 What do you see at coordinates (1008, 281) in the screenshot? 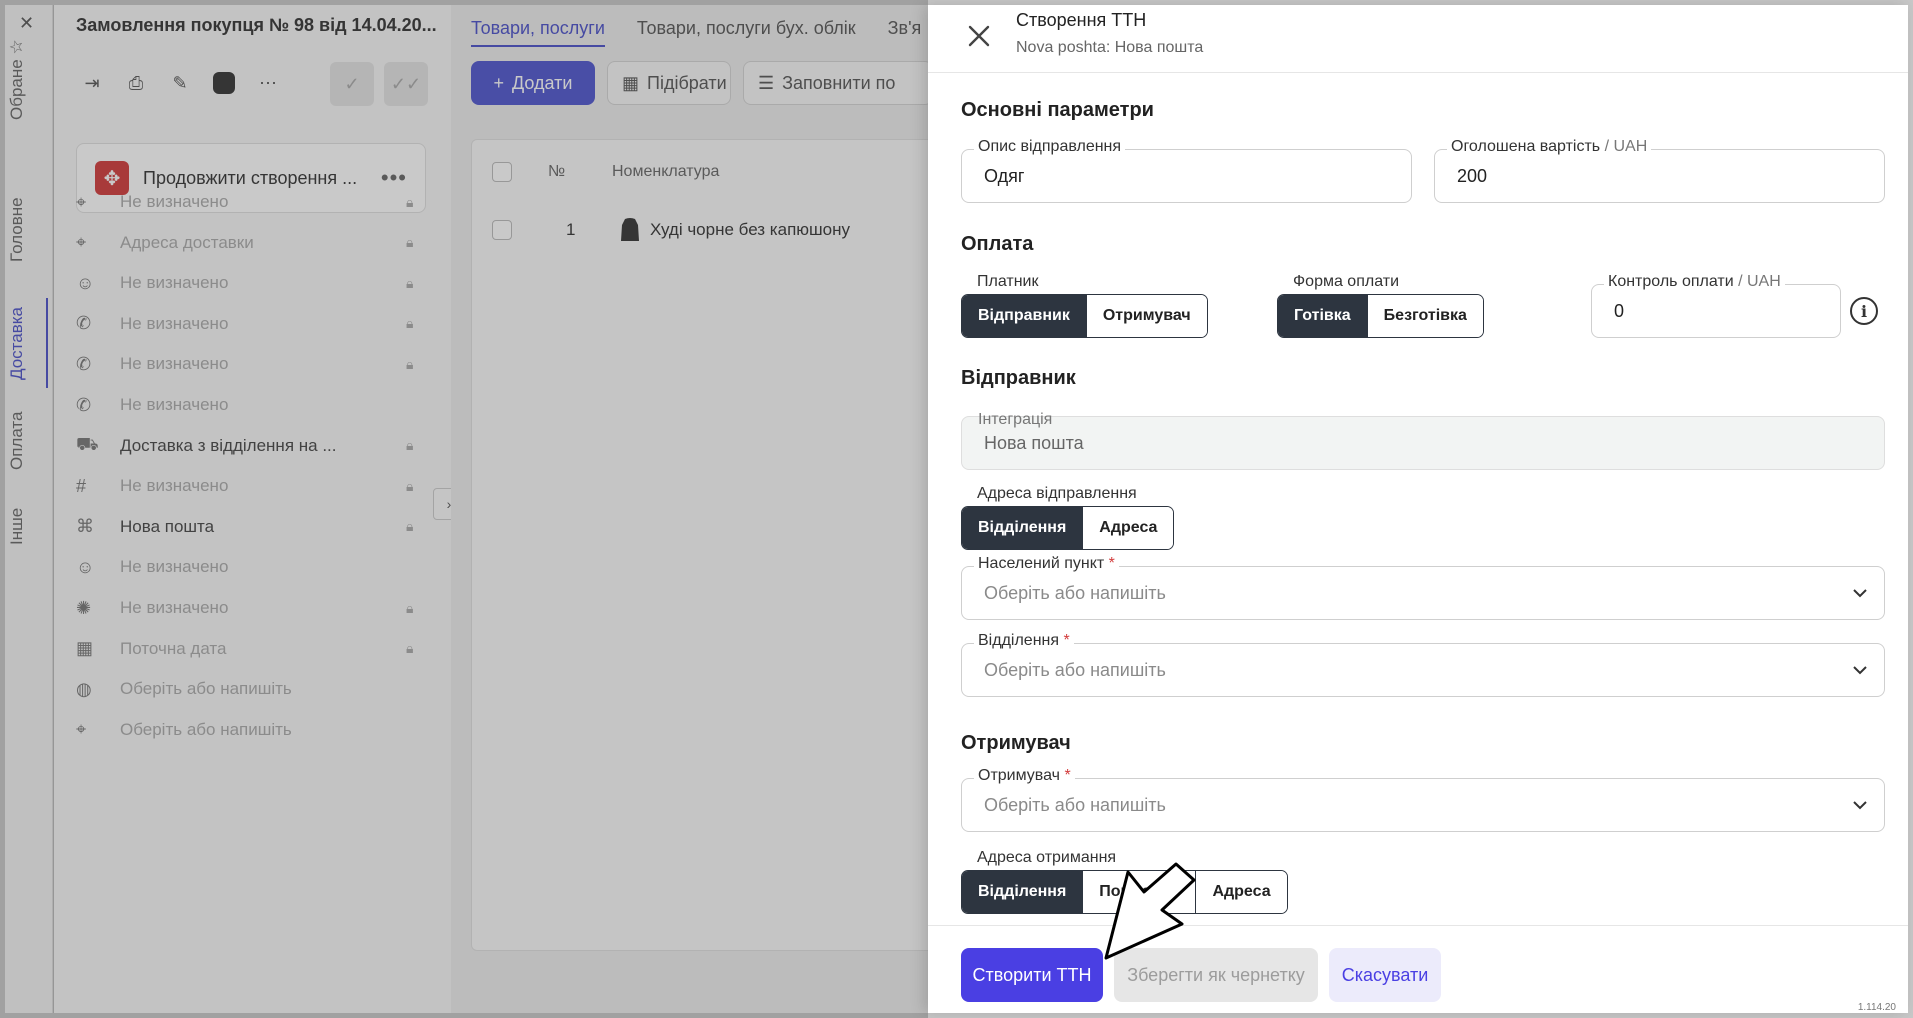
I see `payer-label: Платник` at bounding box center [1008, 281].